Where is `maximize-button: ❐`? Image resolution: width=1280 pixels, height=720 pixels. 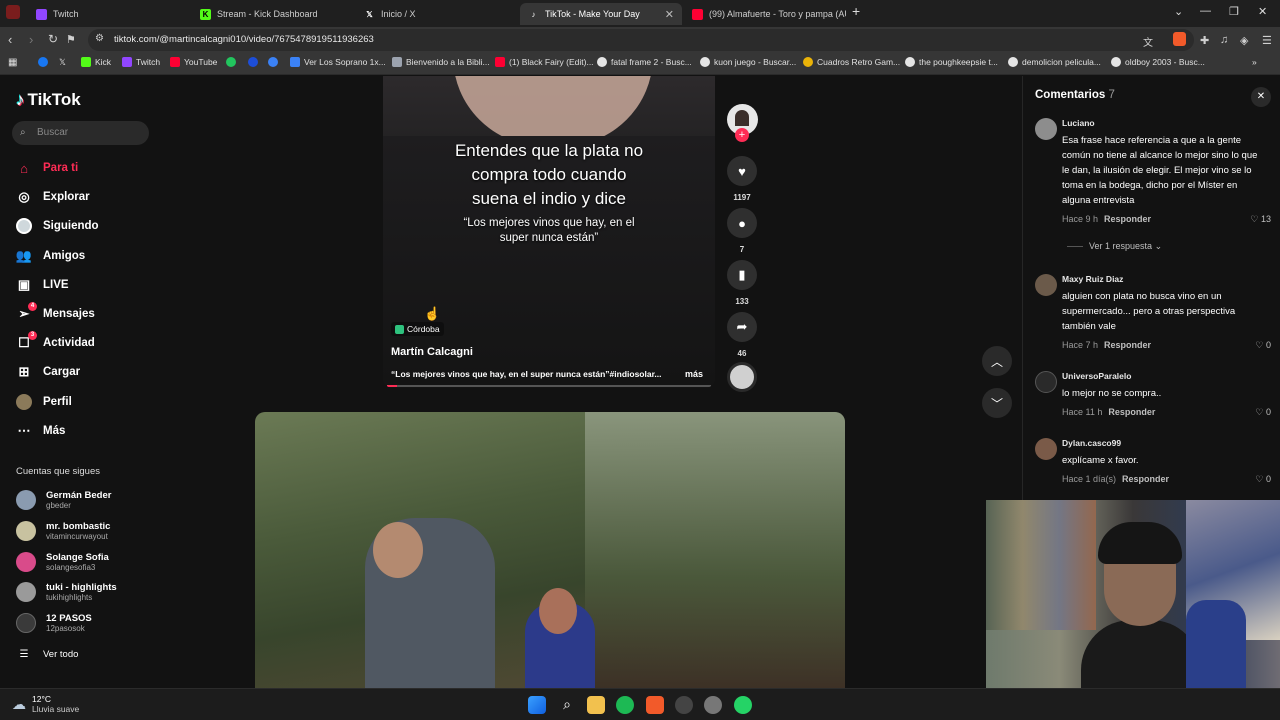
maximize-button: ❐ is located at coordinates (1234, 11).